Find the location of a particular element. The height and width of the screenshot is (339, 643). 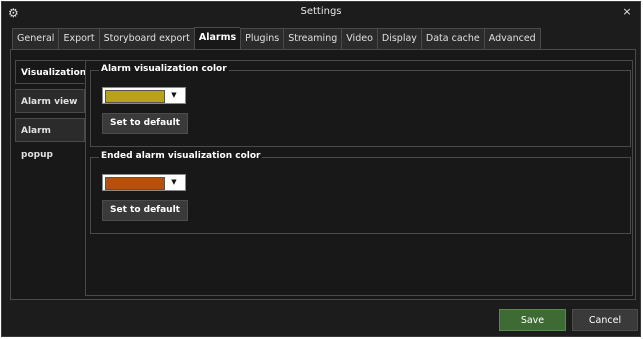

ended-alarm-color-picker: ▼ is located at coordinates (144, 182).